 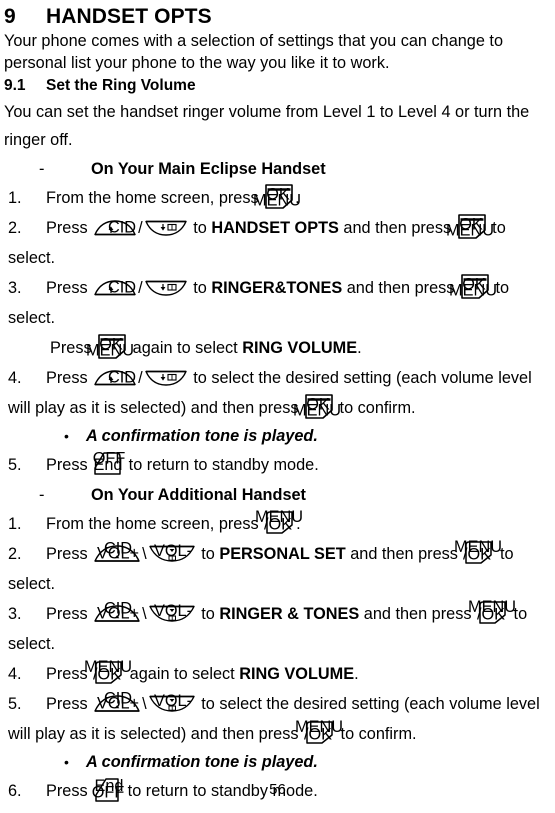 I want to click on cont-menu-name: RING VOLUME, so click(x=300, y=348).